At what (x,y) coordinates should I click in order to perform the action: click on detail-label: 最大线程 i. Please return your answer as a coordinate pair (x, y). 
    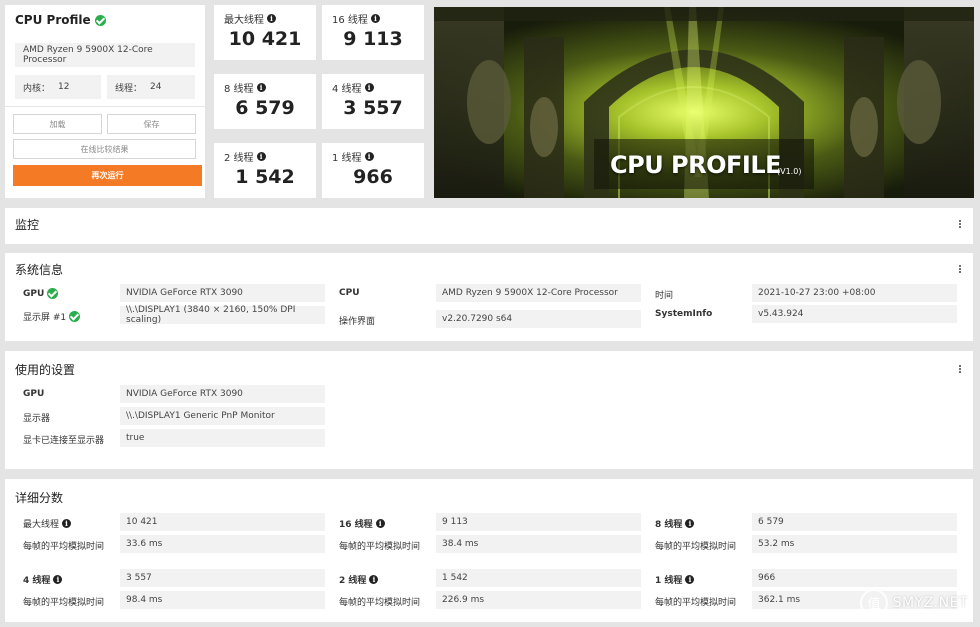
    Looking at the image, I should click on (47, 523).